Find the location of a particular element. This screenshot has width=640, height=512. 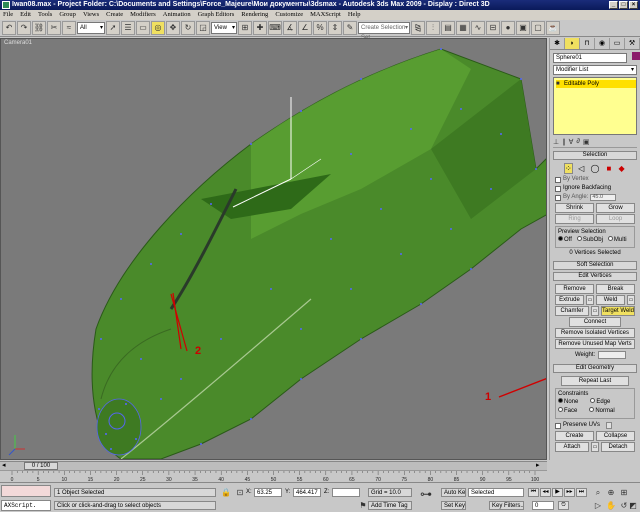

connect-button: Connect is located at coordinates (595, 322).